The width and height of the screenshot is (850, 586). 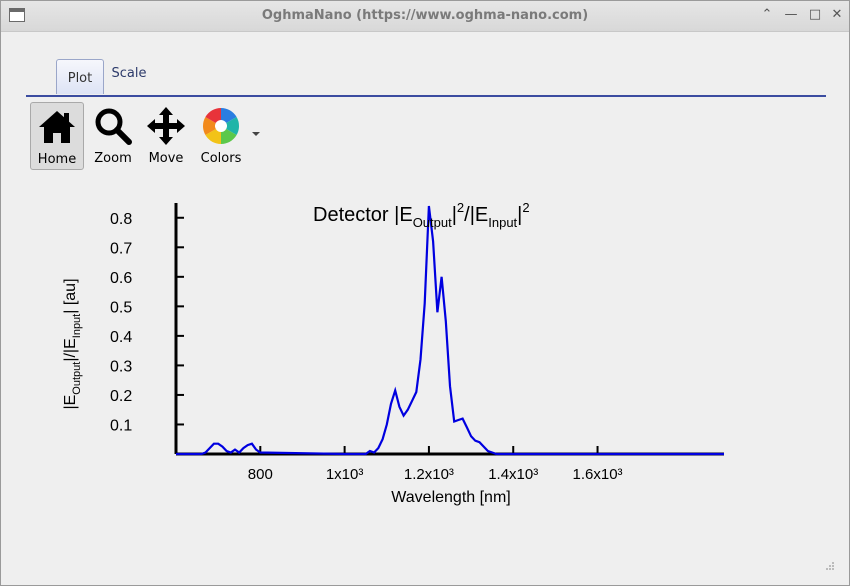 What do you see at coordinates (426, 96) in the screenshot?
I see `tab-divider` at bounding box center [426, 96].